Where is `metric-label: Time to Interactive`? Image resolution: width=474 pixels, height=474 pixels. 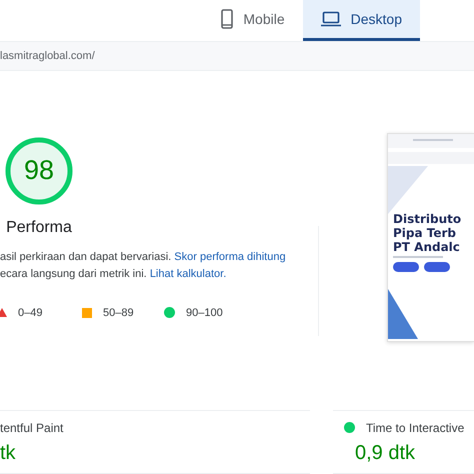
metric-label: Time to Interactive is located at coordinates (415, 427).